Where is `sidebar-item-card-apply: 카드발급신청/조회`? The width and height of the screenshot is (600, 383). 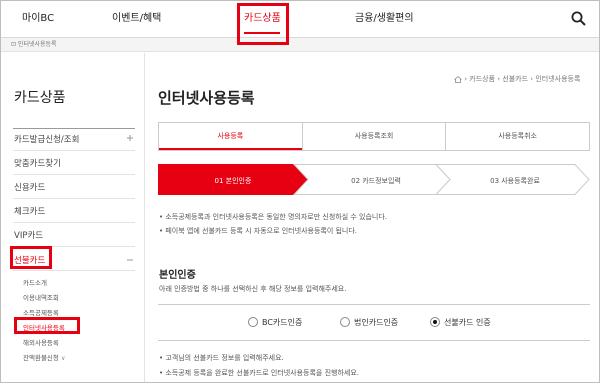 sidebar-item-card-apply: 카드발급신청/조회 is located at coordinates (46, 139).